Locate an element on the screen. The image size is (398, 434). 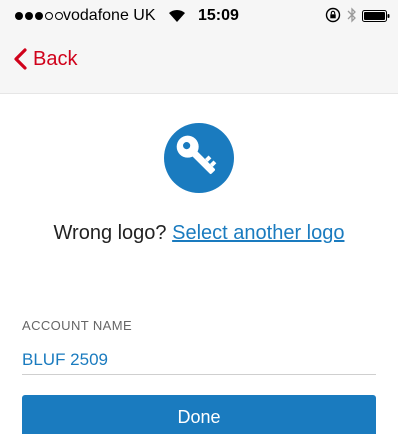
key-icon is located at coordinates (196, 154).